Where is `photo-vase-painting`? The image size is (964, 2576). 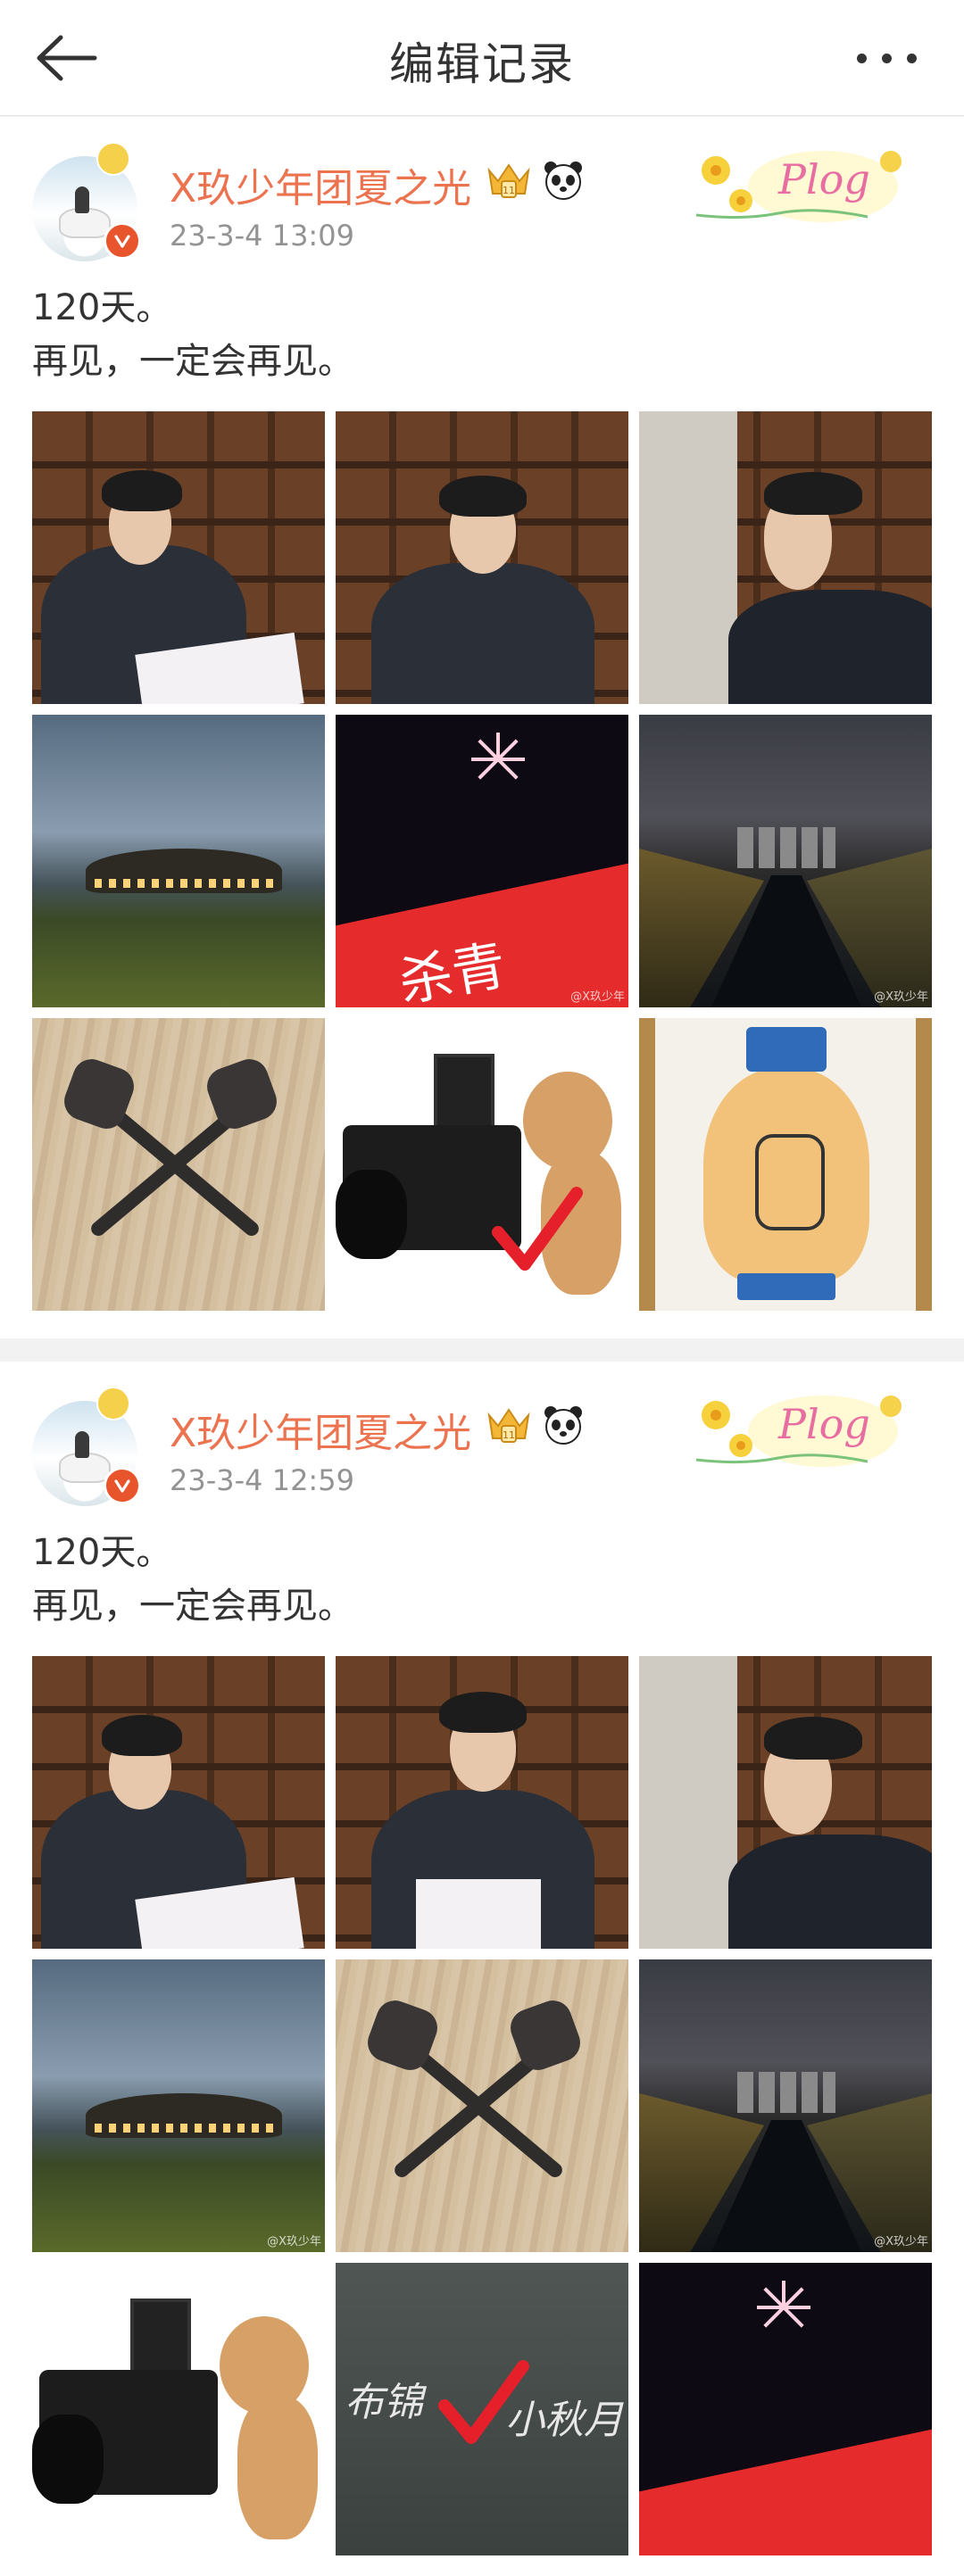
photo-vase-painting is located at coordinates (785, 1164).